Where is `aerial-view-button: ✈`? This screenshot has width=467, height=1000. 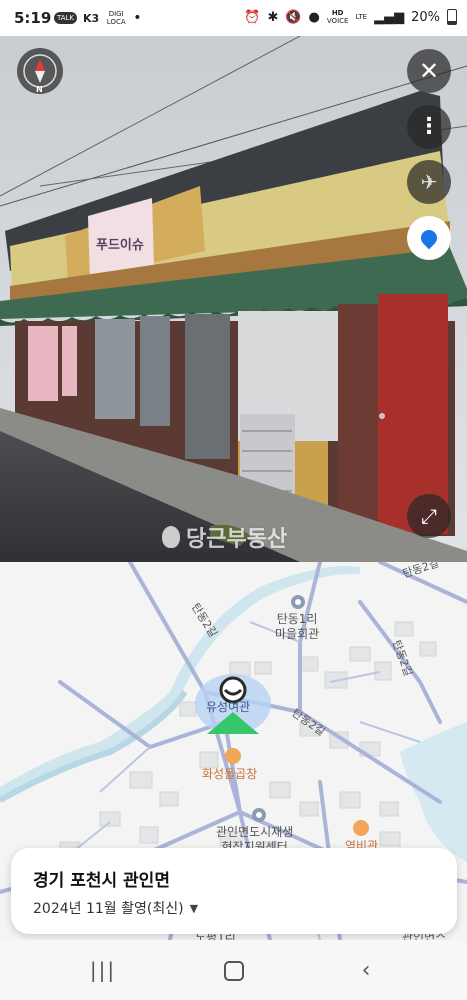
aerial-view-button: ✈ is located at coordinates (429, 182).